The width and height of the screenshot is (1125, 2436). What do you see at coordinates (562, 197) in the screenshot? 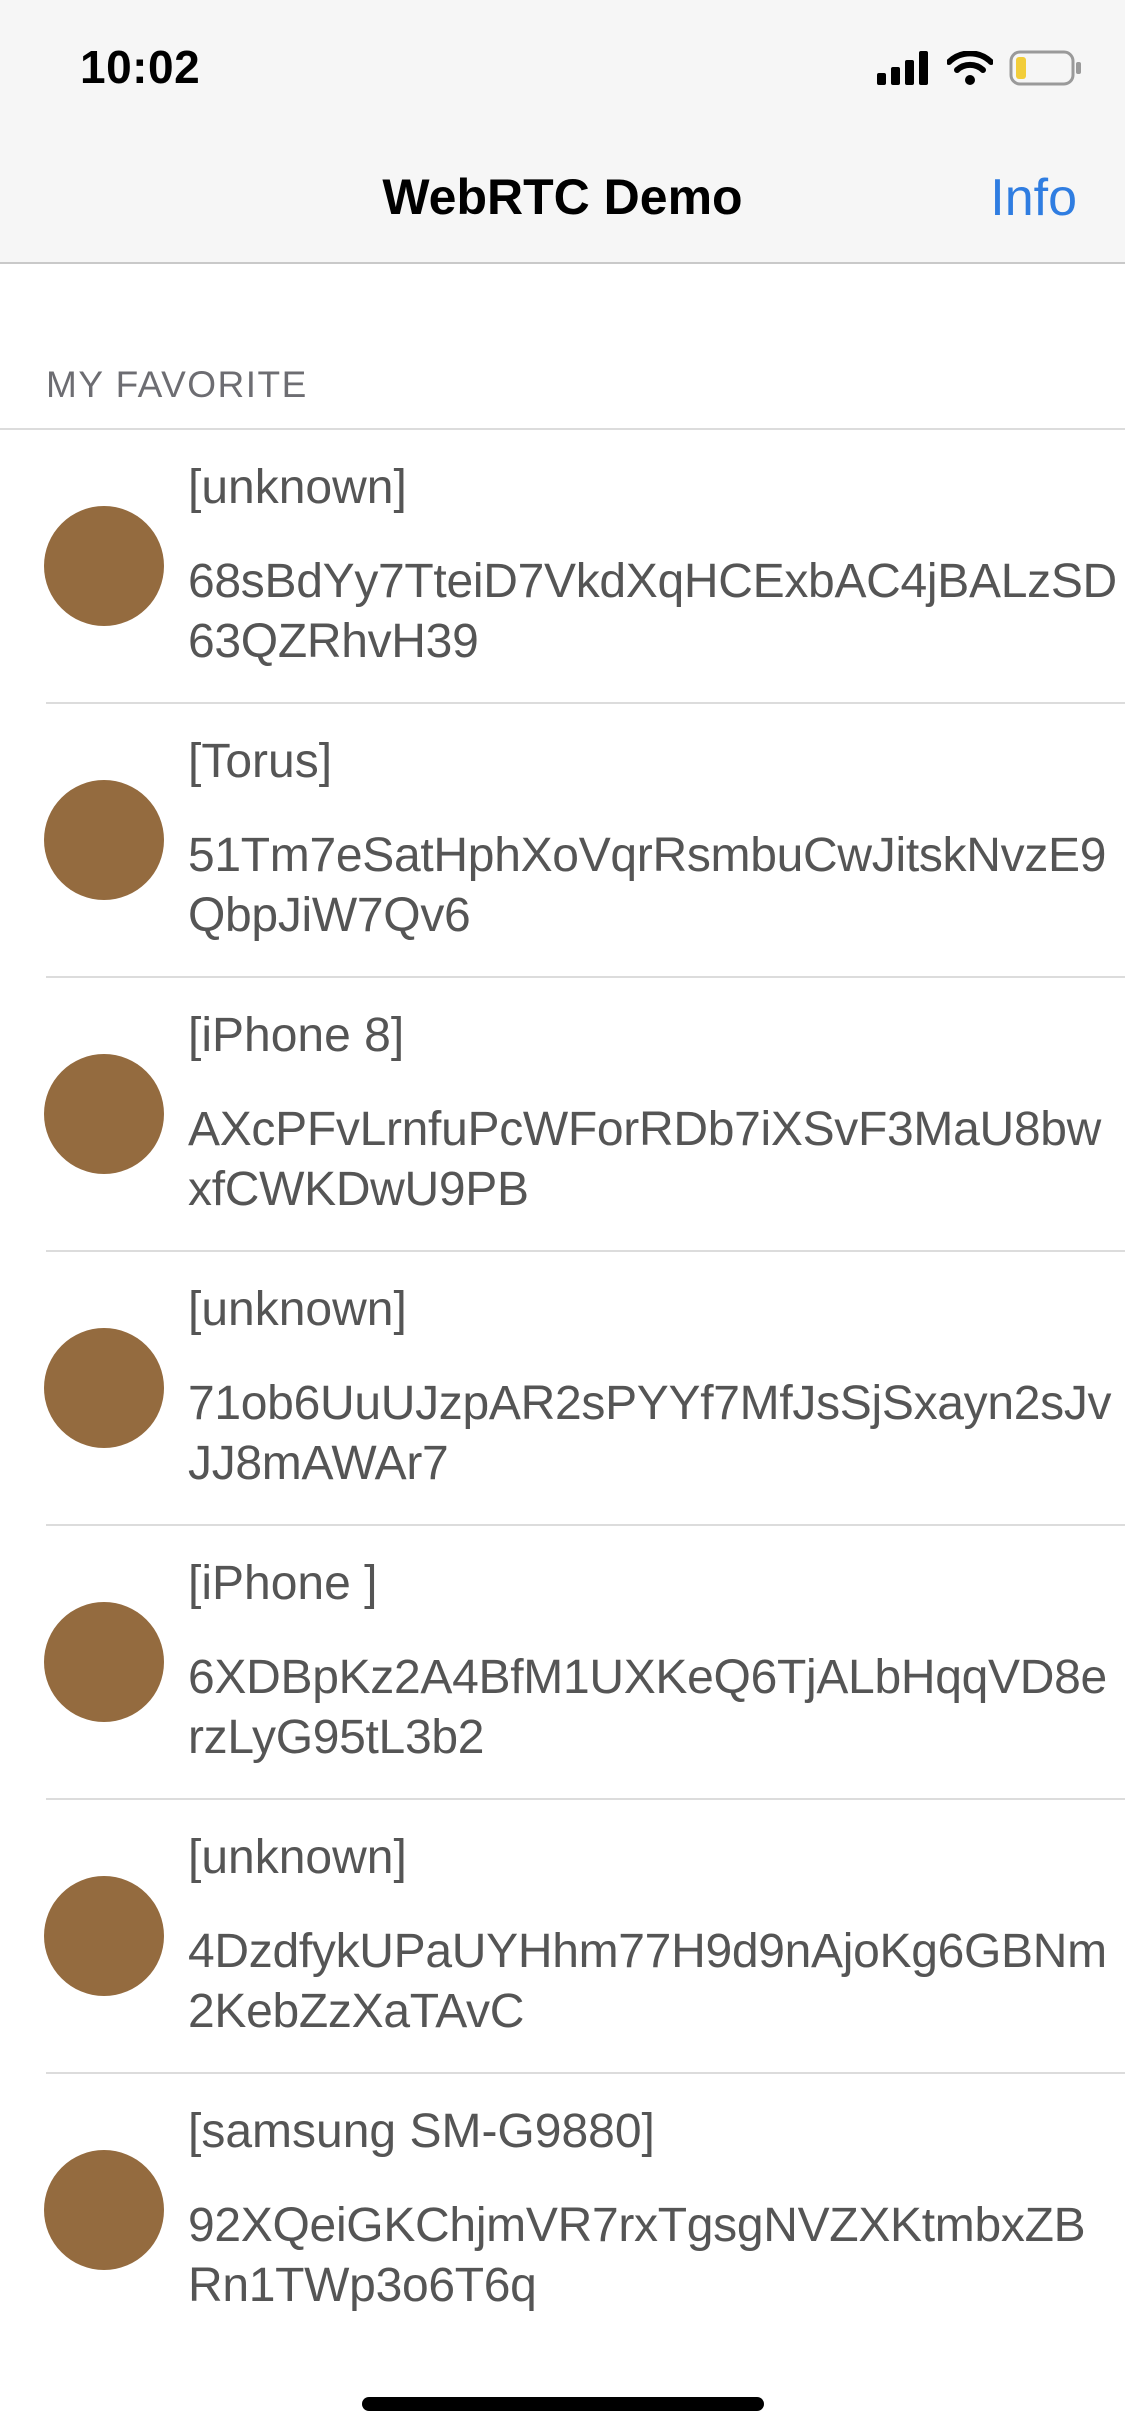
I see `page-title: WebRTC Demo` at bounding box center [562, 197].